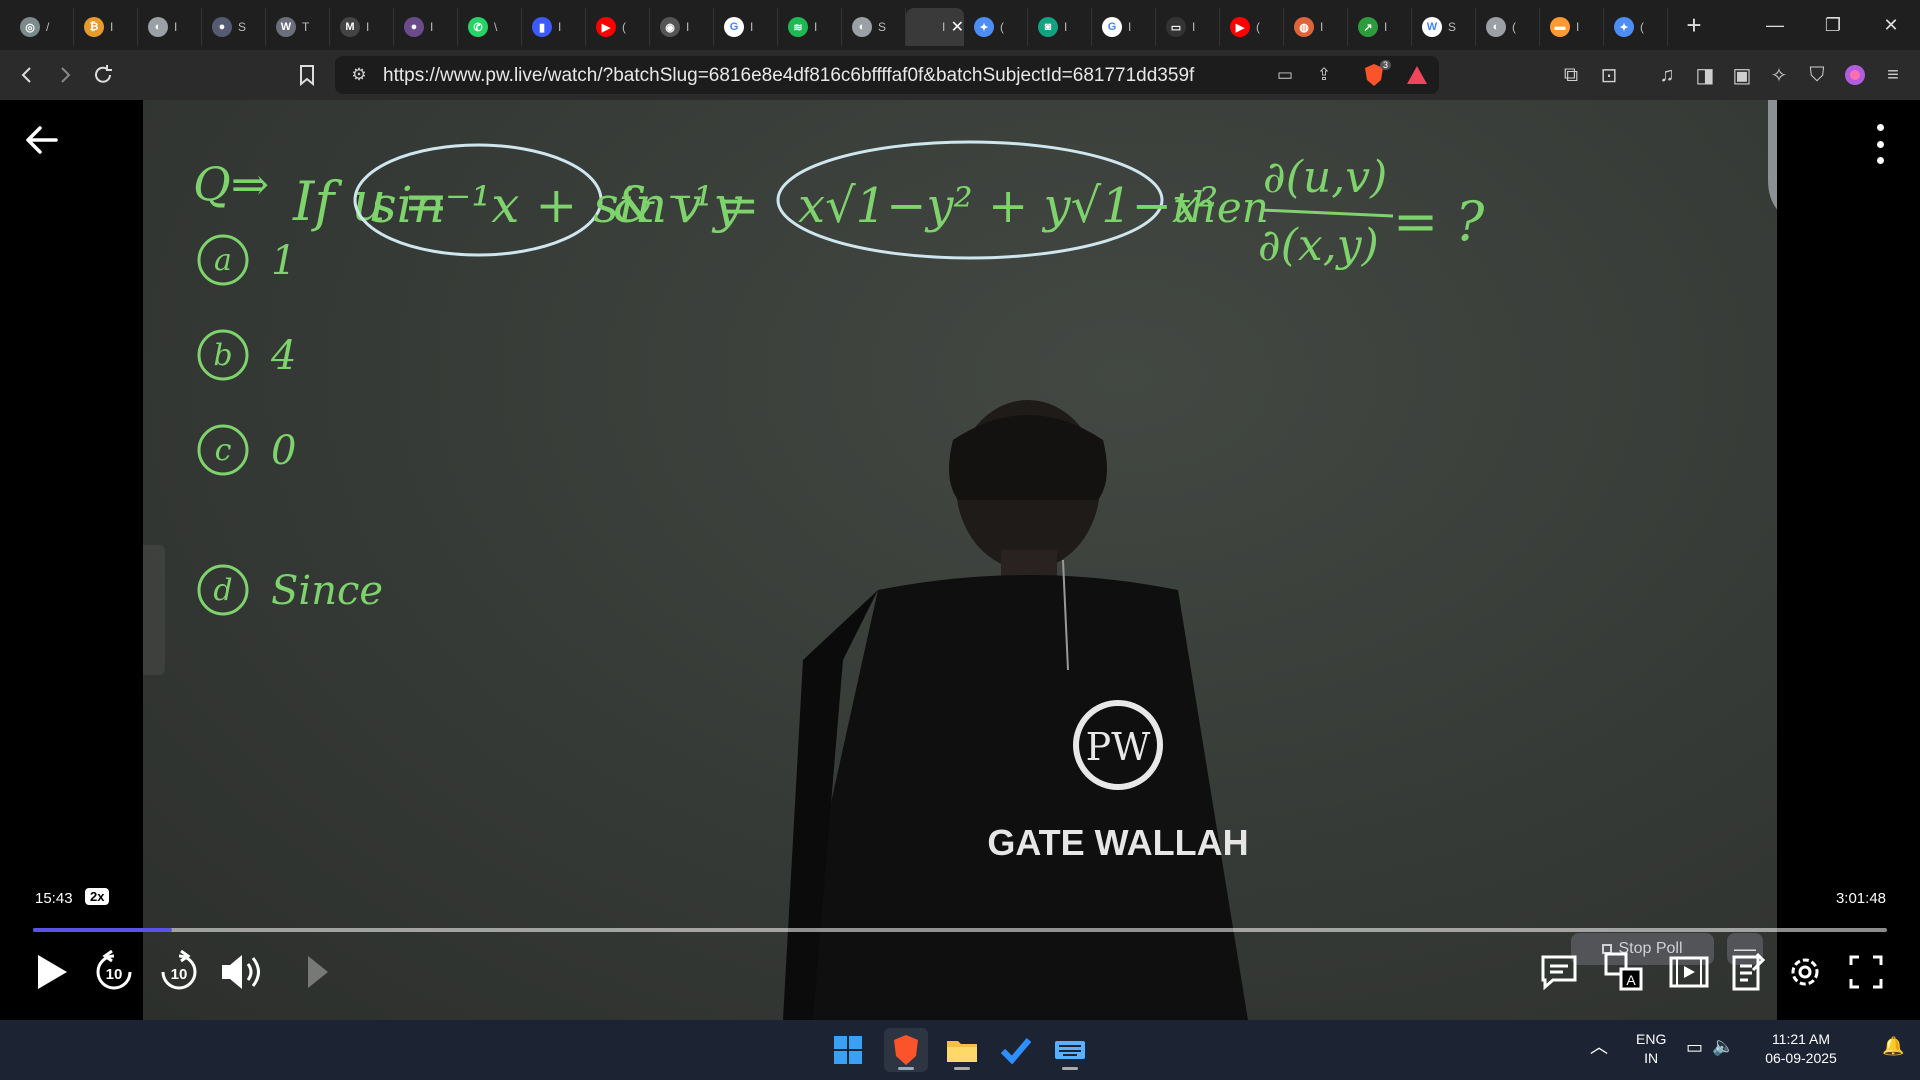 This screenshot has height=1080, width=1920. What do you see at coordinates (1188, 27) in the screenshot?
I see `browser-tab: ▭ I` at bounding box center [1188, 27].